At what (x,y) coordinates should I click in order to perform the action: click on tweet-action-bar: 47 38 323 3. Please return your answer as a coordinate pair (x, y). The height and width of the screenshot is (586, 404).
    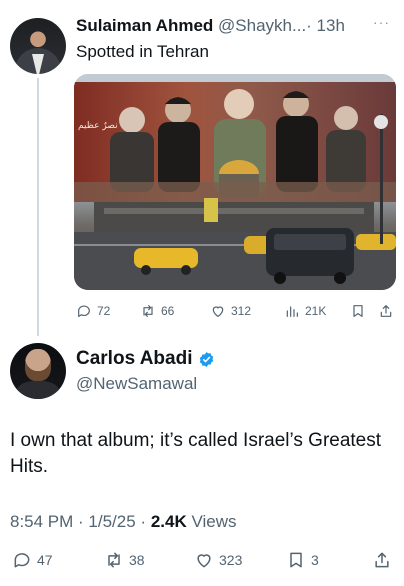
    Looking at the image, I should click on (202, 560).